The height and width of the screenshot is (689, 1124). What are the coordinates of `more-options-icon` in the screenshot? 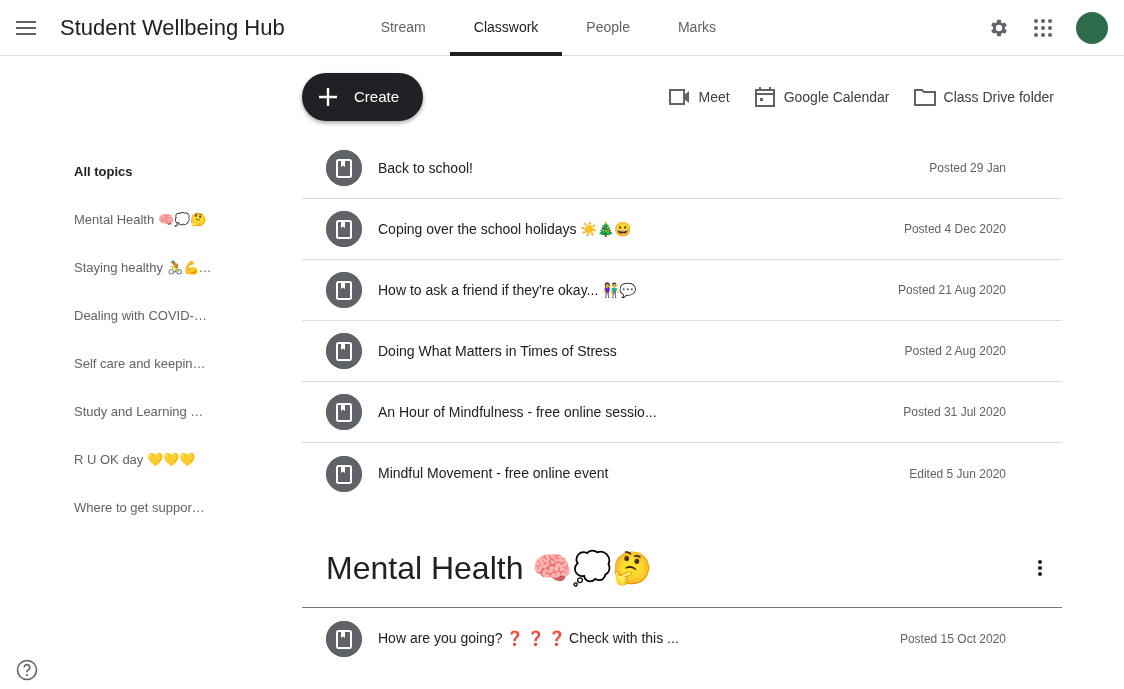 It's located at (1040, 567).